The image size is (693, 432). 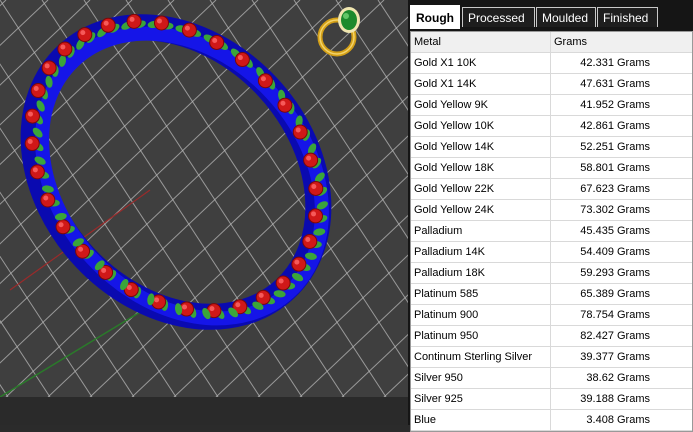 I want to click on weight-tabs: Rough Processed Moulded Finished, so click(x=551, y=17).